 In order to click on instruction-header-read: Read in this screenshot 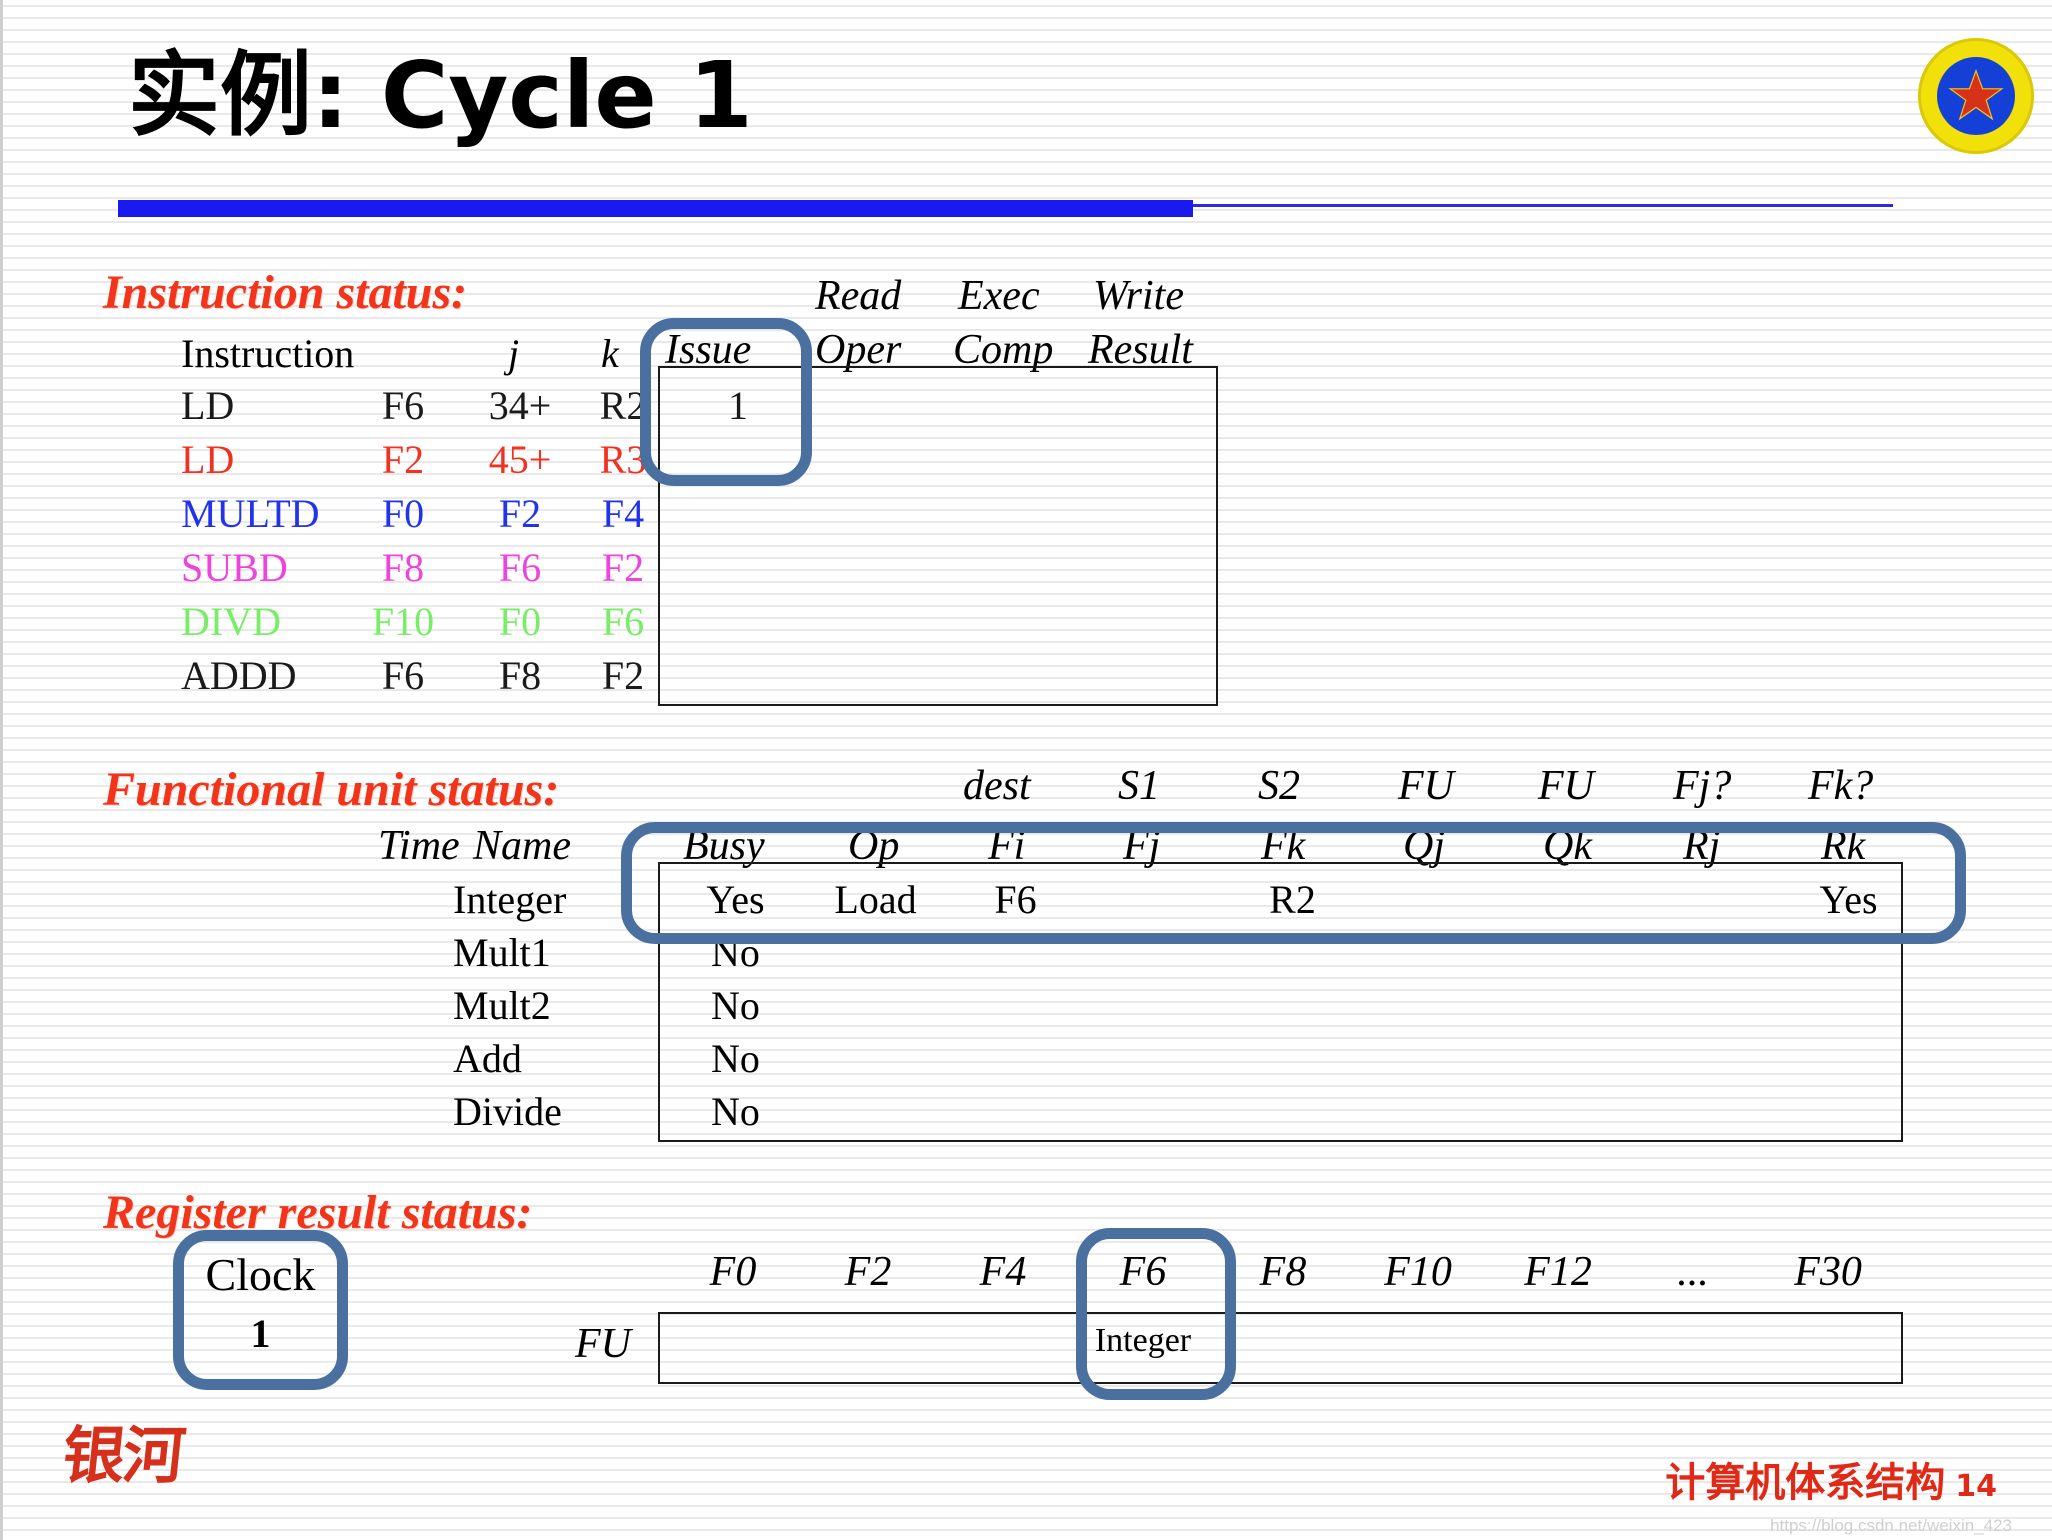, I will do `click(858, 296)`.